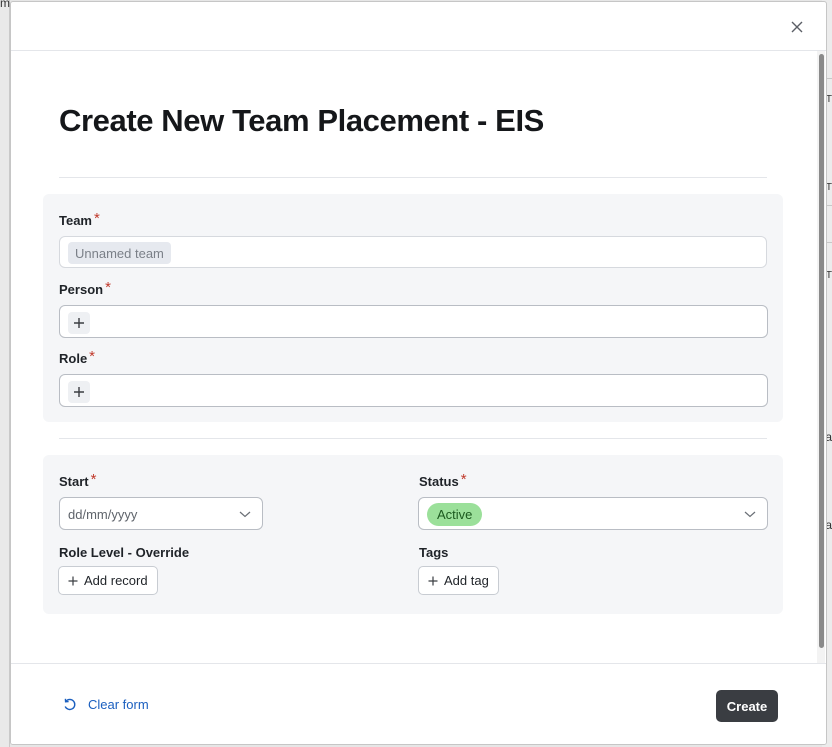 This screenshot has width=832, height=747. I want to click on background-left-strip, so click(5, 373).